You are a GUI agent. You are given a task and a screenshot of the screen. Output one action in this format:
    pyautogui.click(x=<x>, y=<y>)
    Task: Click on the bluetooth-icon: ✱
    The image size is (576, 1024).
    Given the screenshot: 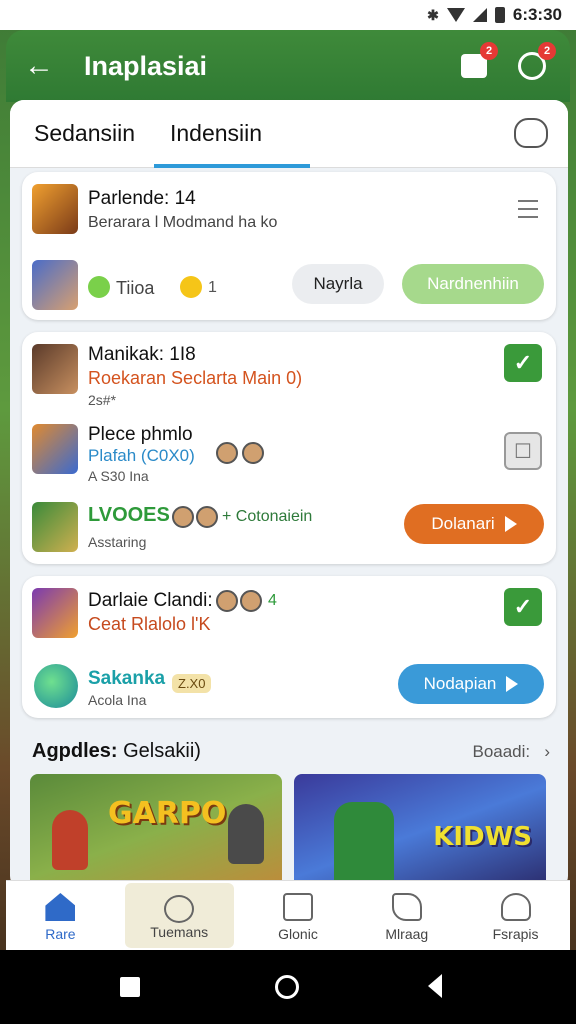 What is the action you would take?
    pyautogui.click(x=433, y=14)
    